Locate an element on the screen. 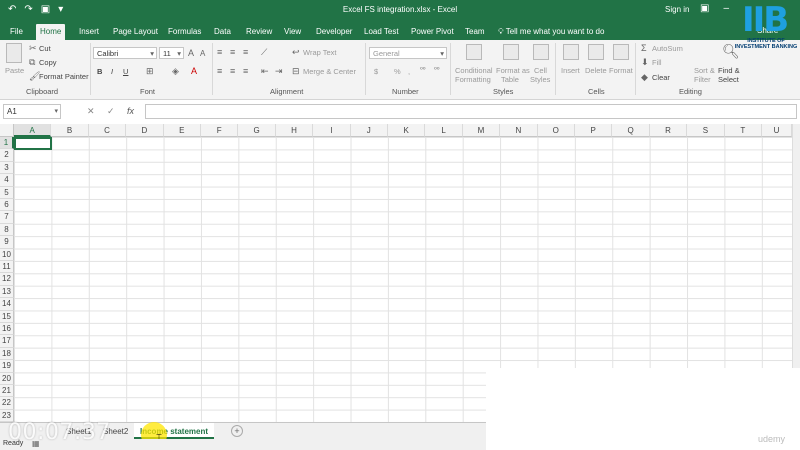 The width and height of the screenshot is (800, 450). font-size-combo: 11 ▾ is located at coordinates (171, 53).